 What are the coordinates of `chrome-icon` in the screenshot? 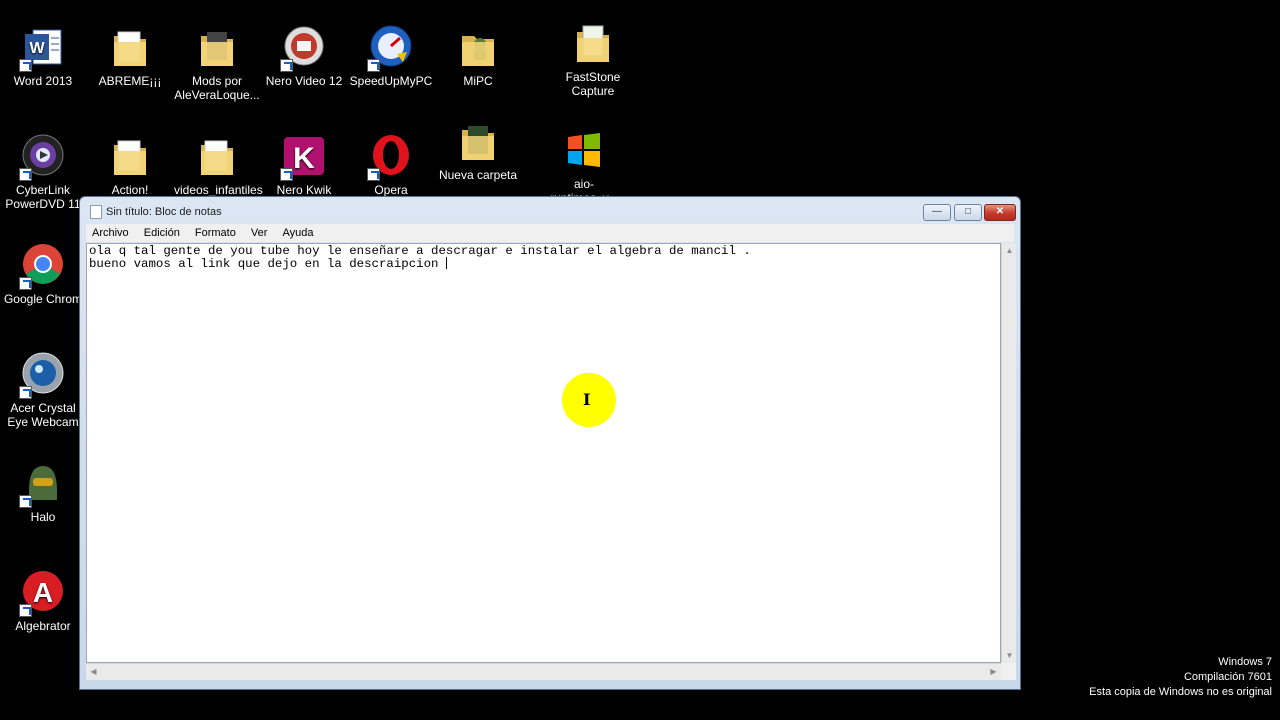 It's located at (43, 266).